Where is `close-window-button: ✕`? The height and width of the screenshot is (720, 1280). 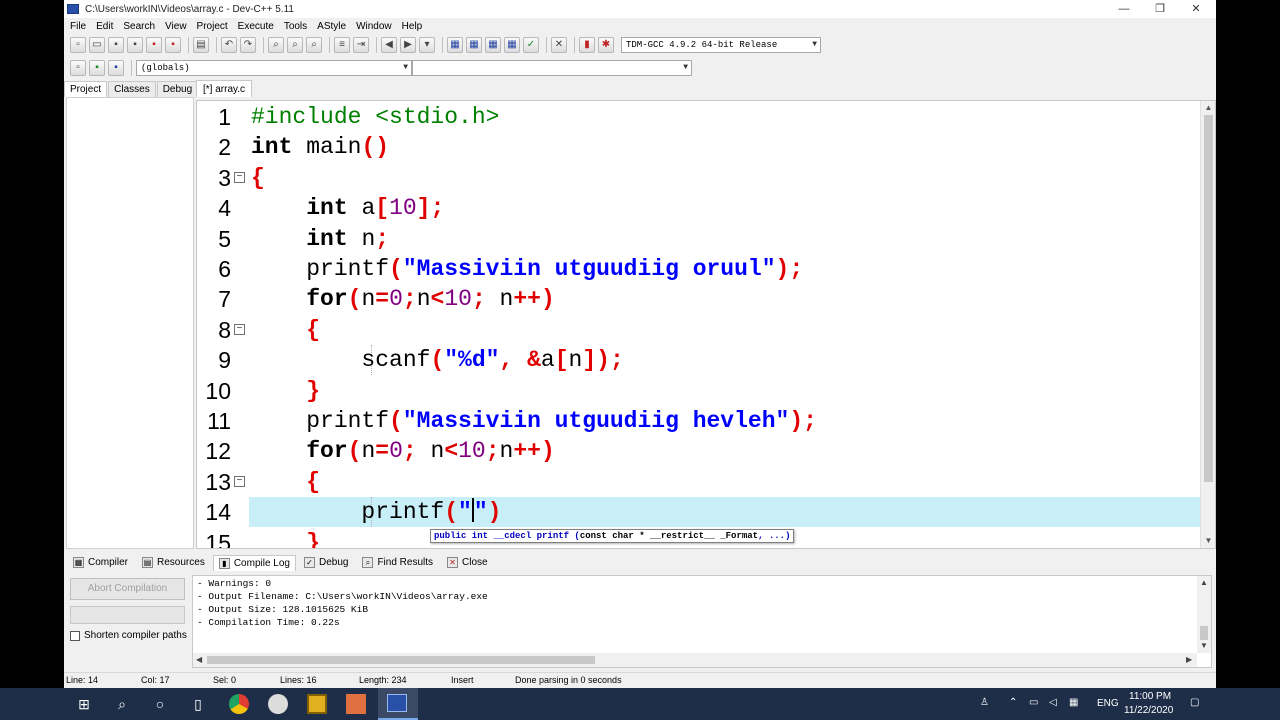
close-window-button: ✕ is located at coordinates (1196, 9).